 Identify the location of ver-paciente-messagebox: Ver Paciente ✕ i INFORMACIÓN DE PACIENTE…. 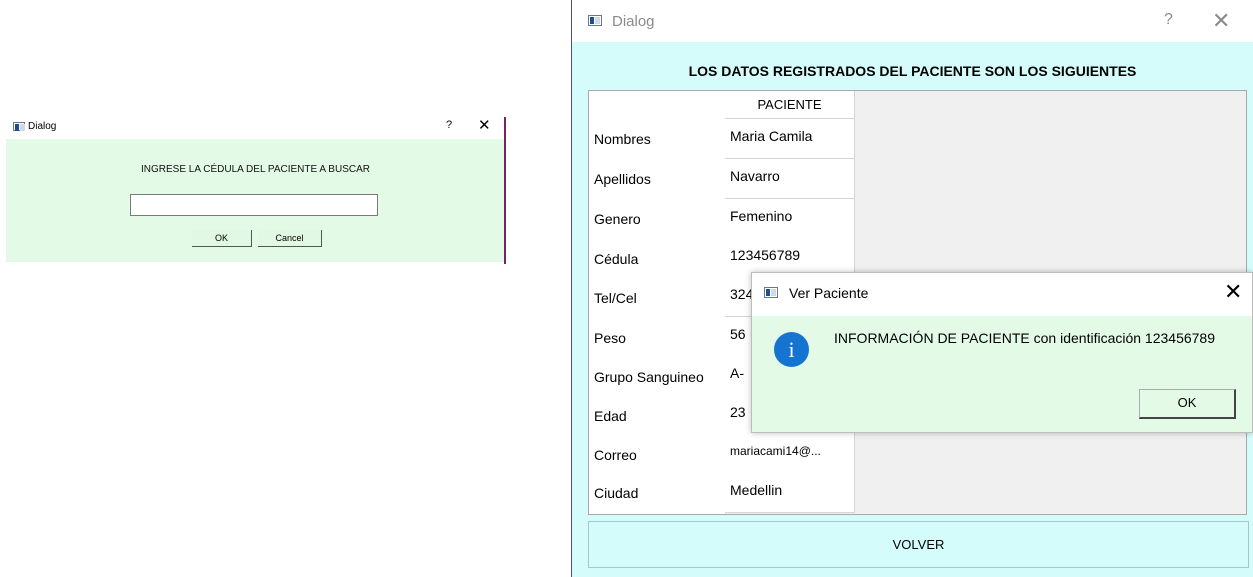
(1002, 352).